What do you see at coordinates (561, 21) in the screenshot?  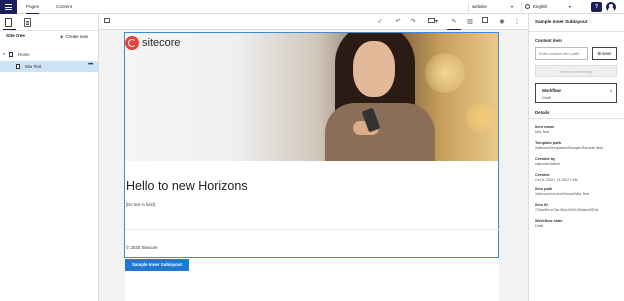 I see `rendering-title: Sample Inner Sublayout` at bounding box center [561, 21].